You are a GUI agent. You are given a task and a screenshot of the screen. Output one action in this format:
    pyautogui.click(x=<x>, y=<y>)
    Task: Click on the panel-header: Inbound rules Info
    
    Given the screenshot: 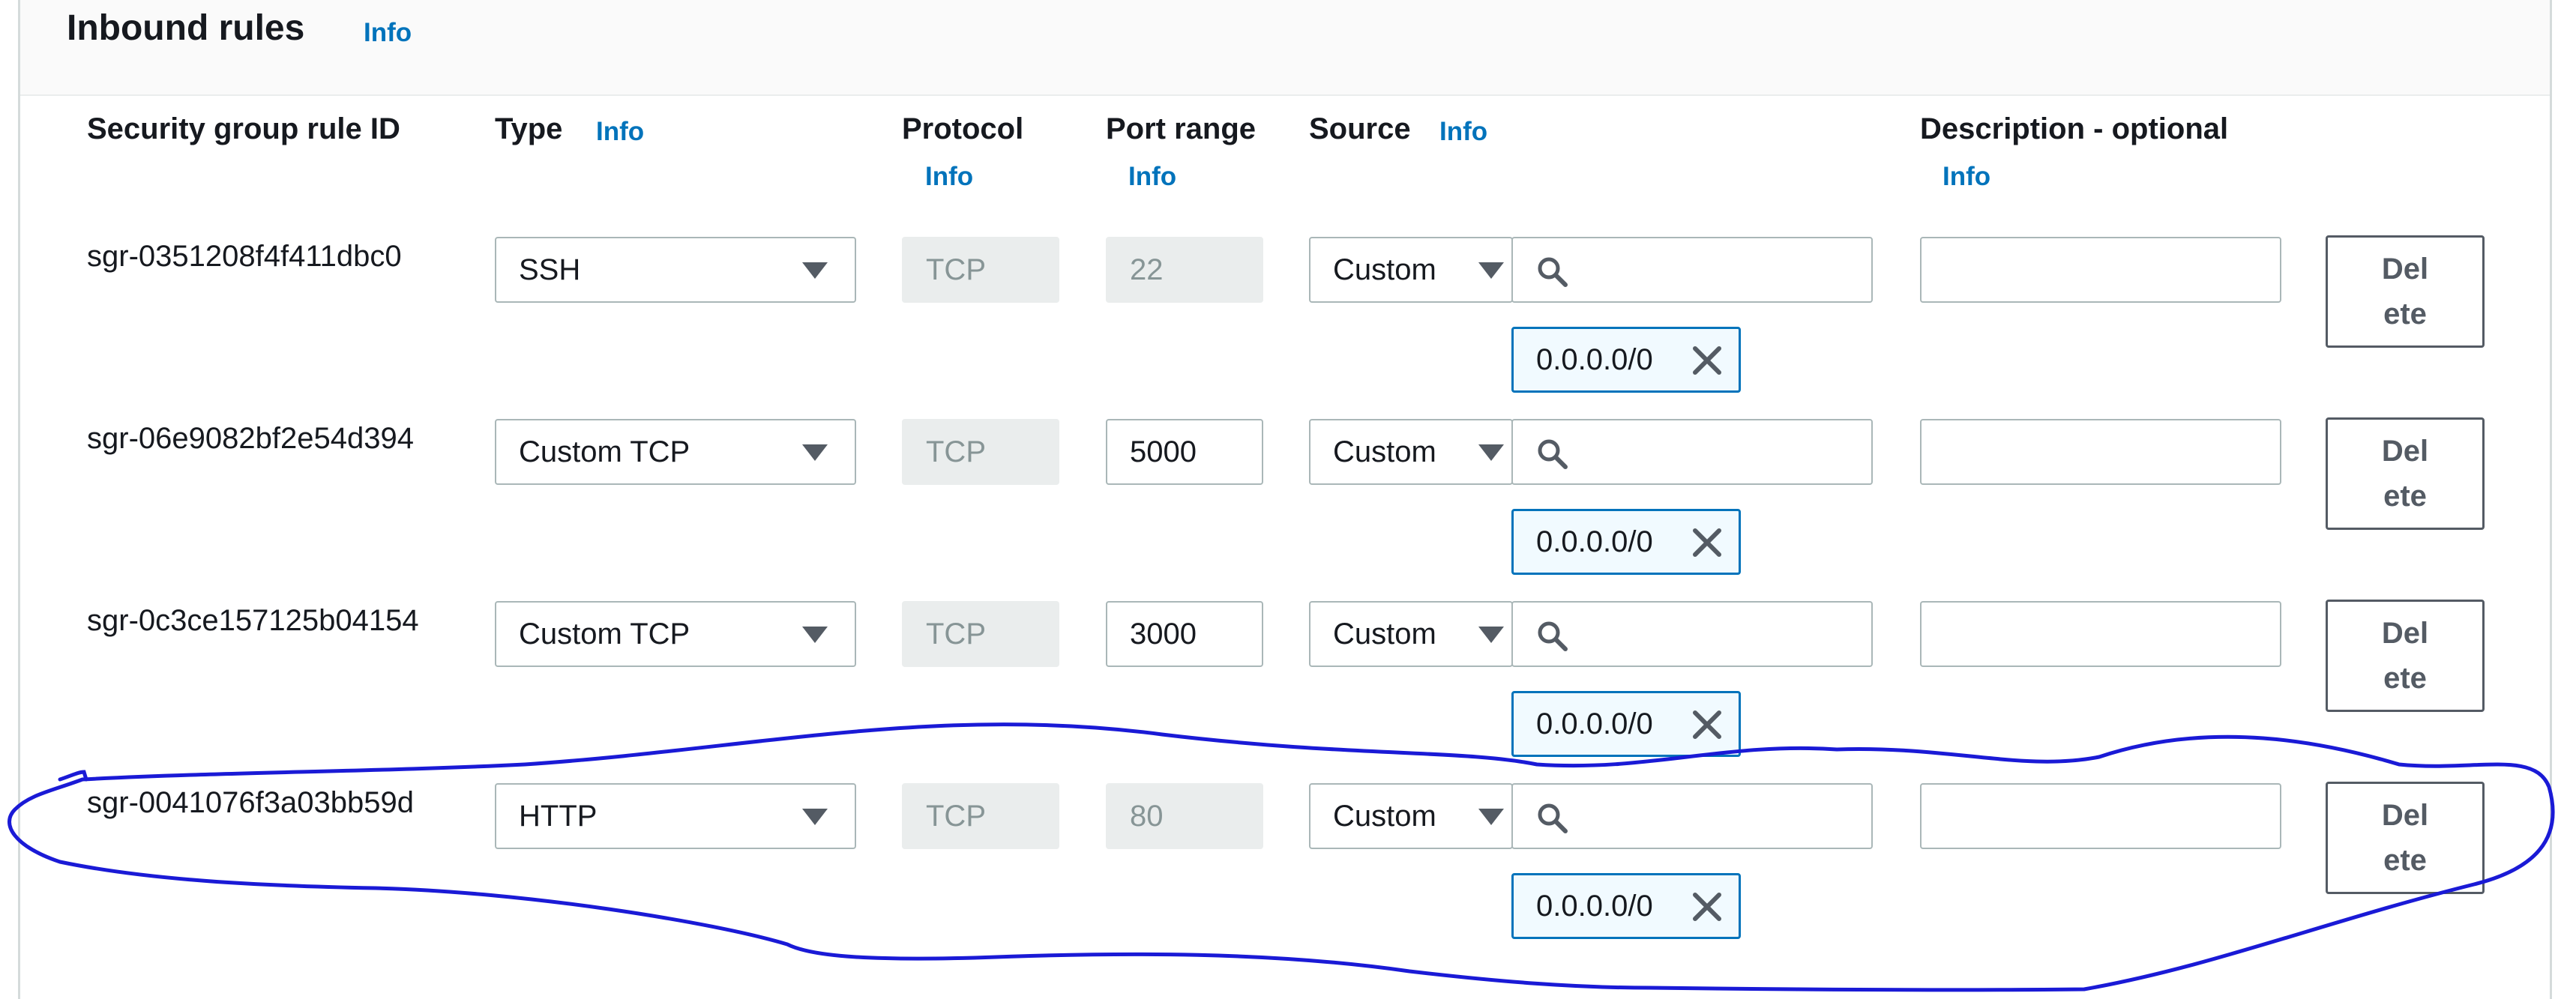 What is the action you would take?
    pyautogui.click(x=1285, y=48)
    